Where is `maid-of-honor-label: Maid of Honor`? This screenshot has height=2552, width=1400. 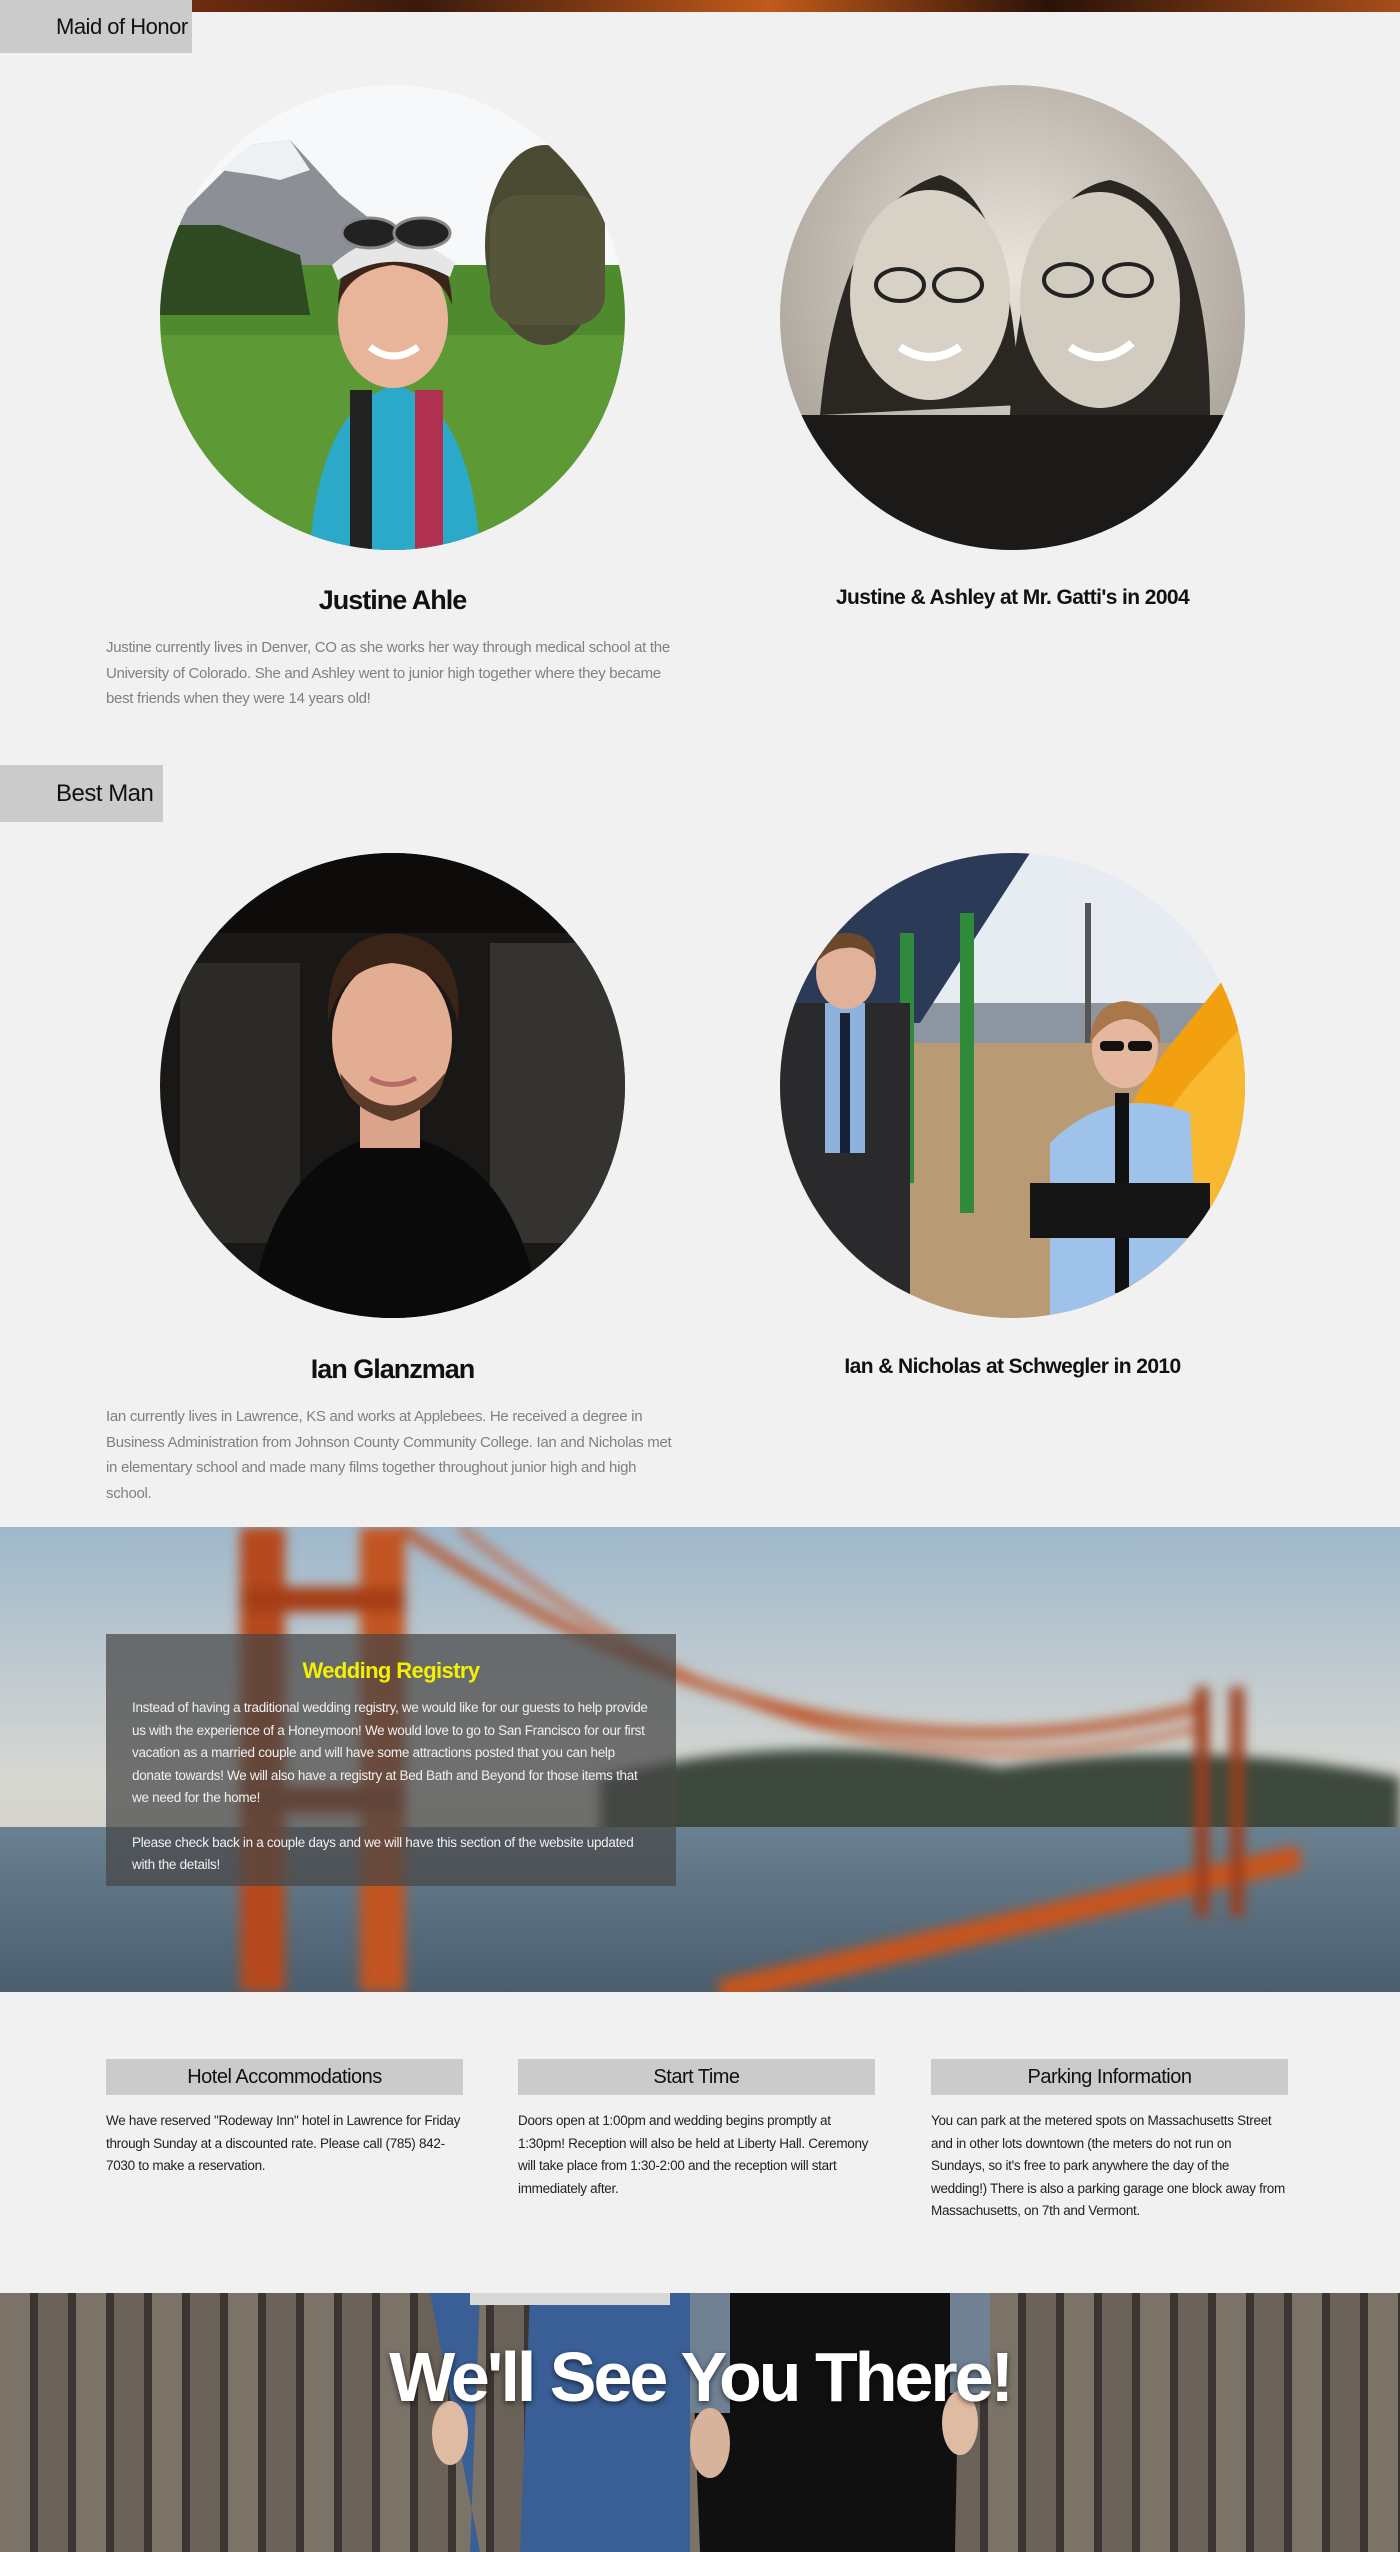
maid-of-honor-label: Maid of Honor is located at coordinates (96, 26).